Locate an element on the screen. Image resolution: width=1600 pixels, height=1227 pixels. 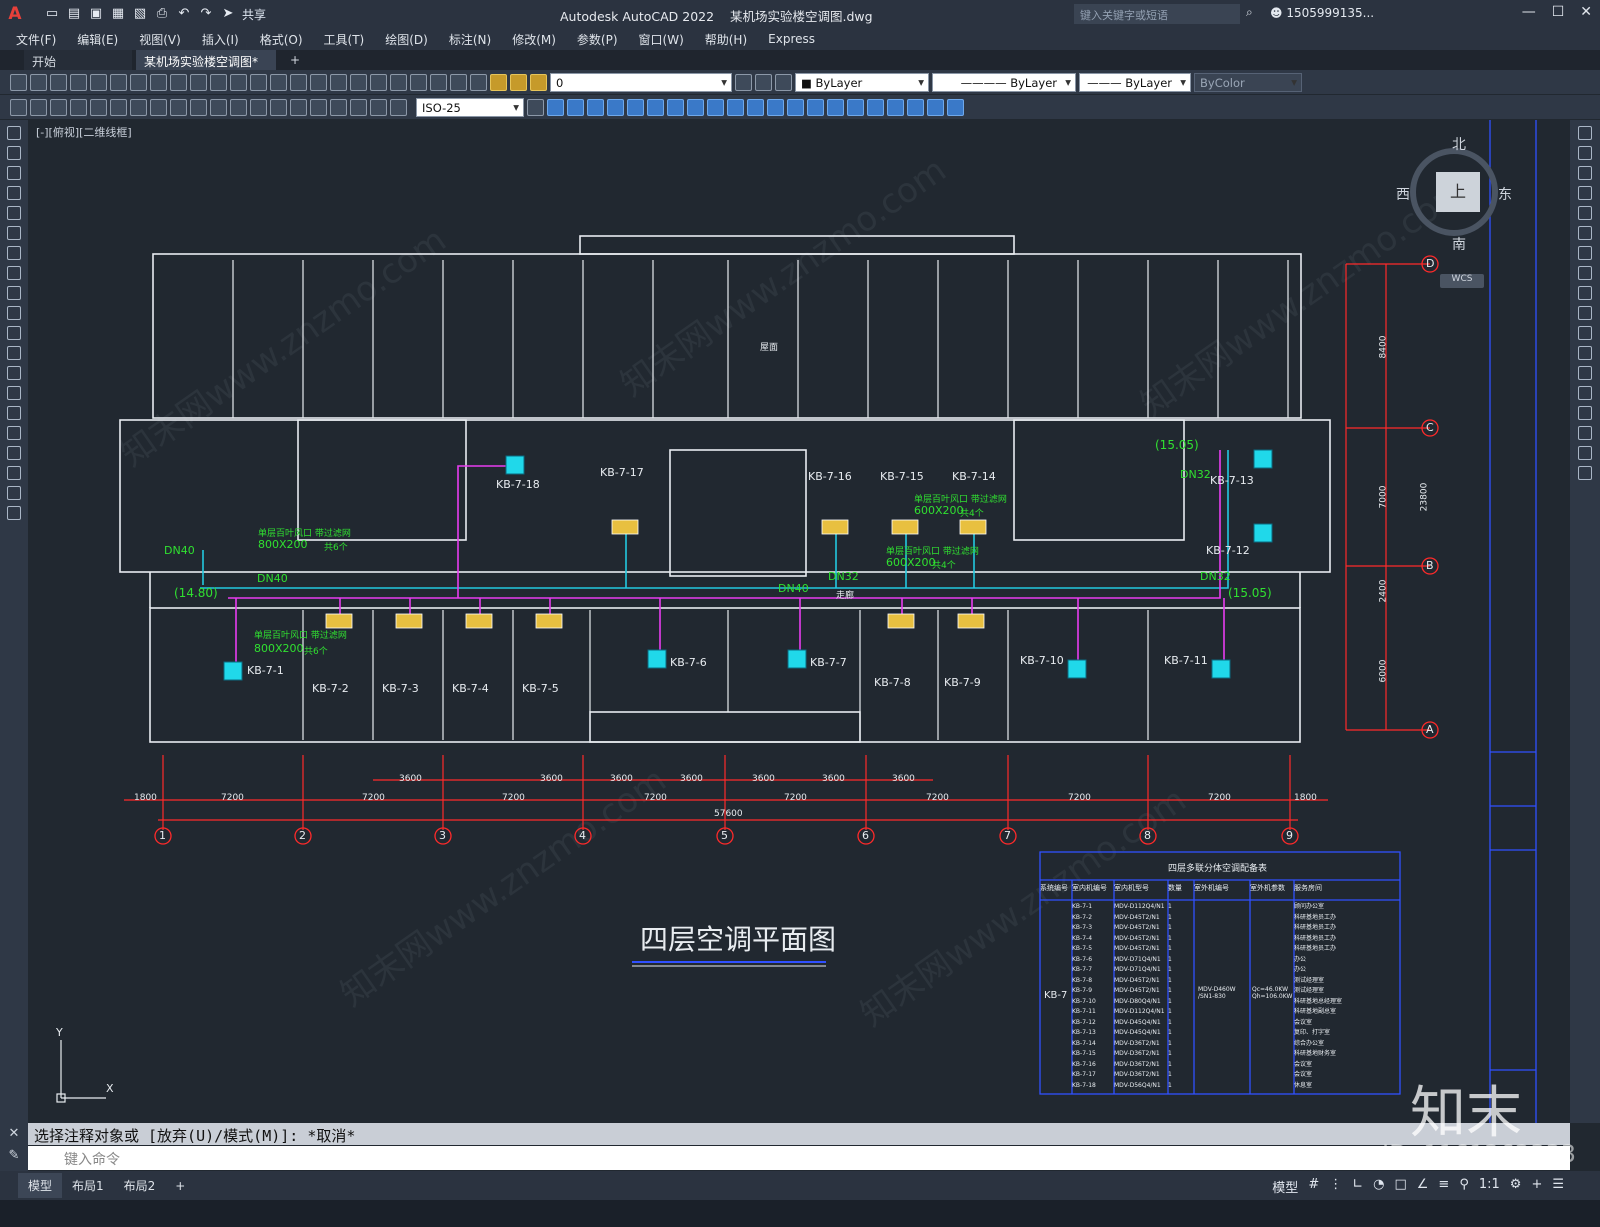
wcs-menu: WCS is located at coordinates (1462, 281).